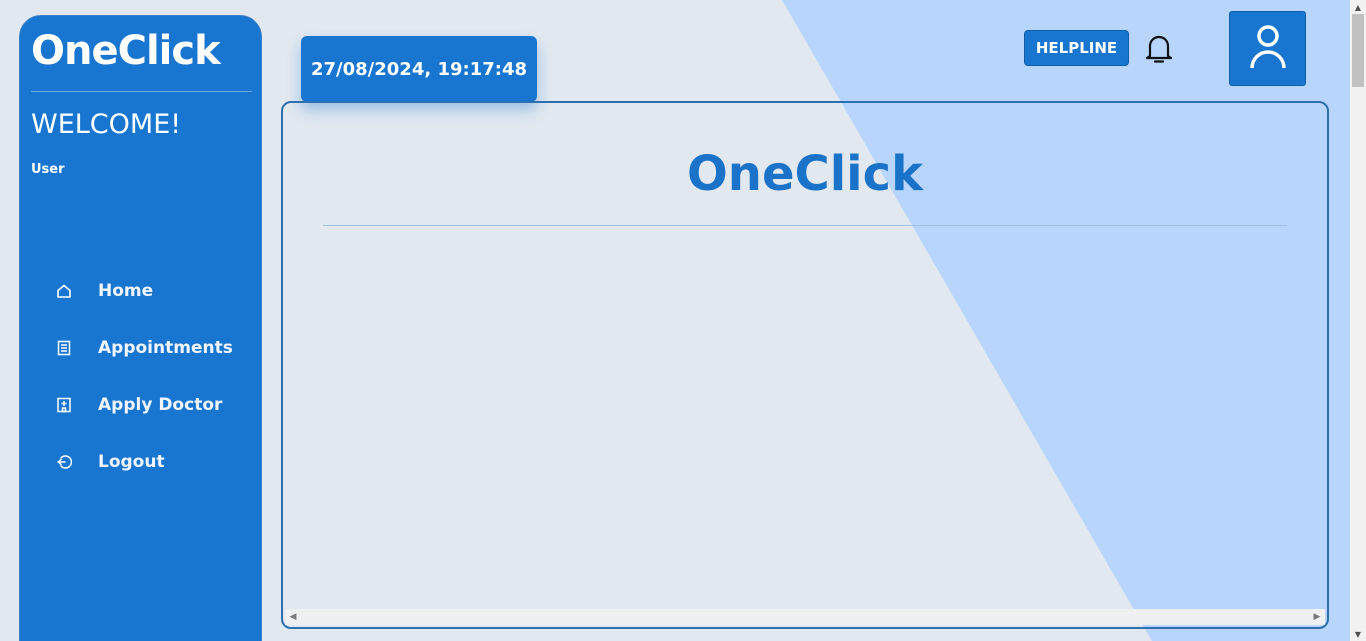 This screenshot has height=641, width=1366. What do you see at coordinates (64, 405) in the screenshot?
I see `hospital-icon` at bounding box center [64, 405].